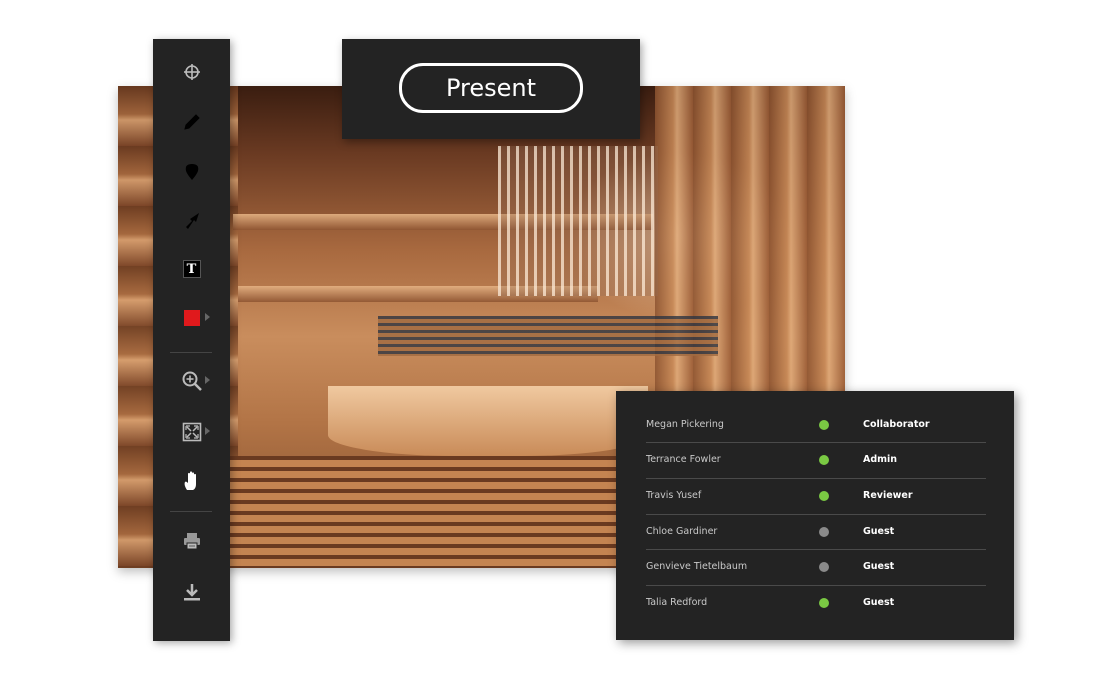  What do you see at coordinates (816, 495) in the screenshot?
I see `collaborator-row: Travis Yusef Reviewer` at bounding box center [816, 495].